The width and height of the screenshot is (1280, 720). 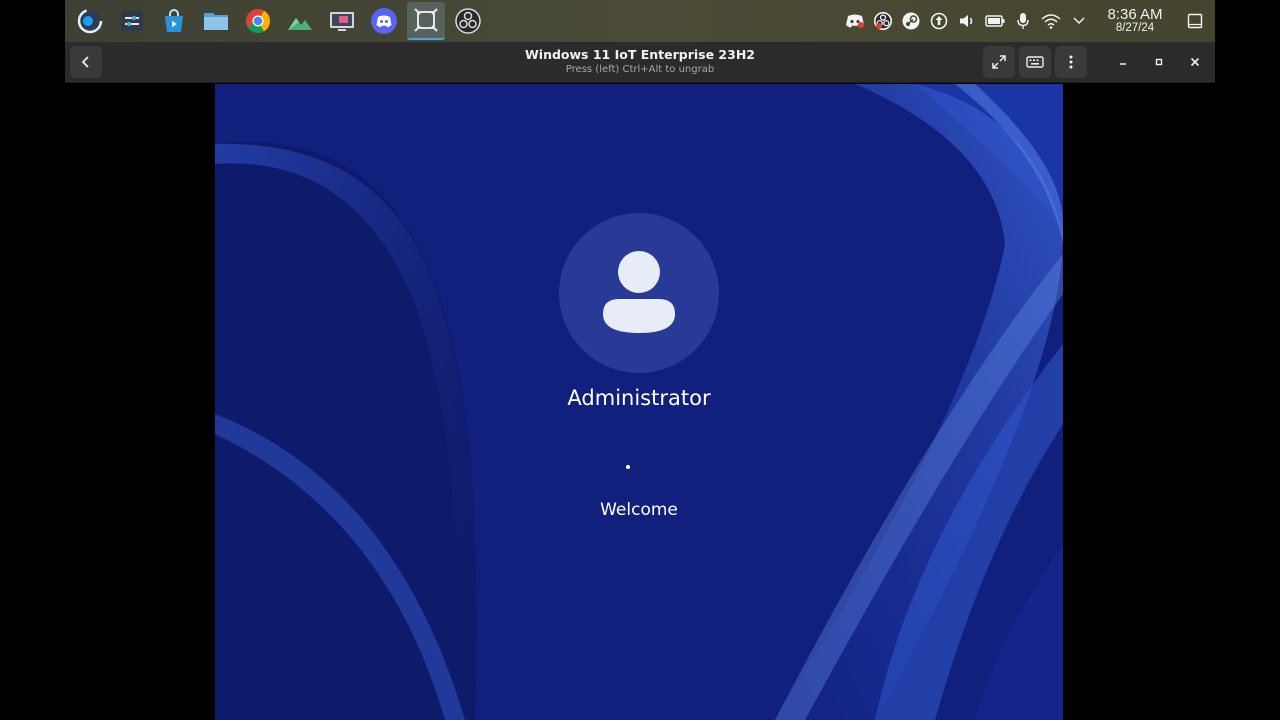 I want to click on kebab-menu-icon, so click(x=1071, y=62).